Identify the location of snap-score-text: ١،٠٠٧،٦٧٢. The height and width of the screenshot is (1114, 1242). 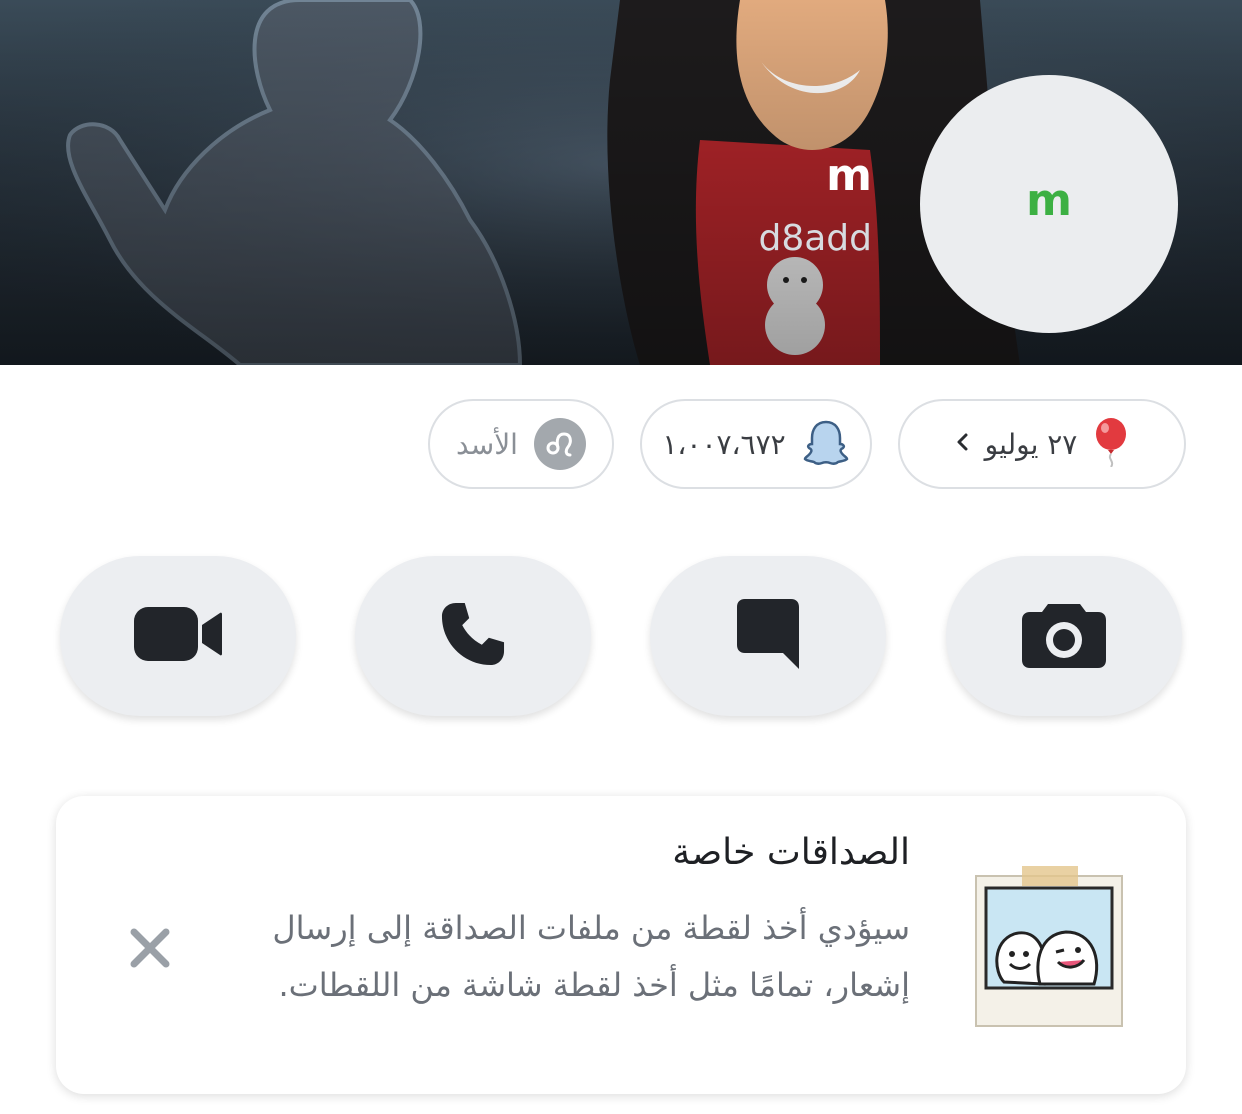
(724, 444).